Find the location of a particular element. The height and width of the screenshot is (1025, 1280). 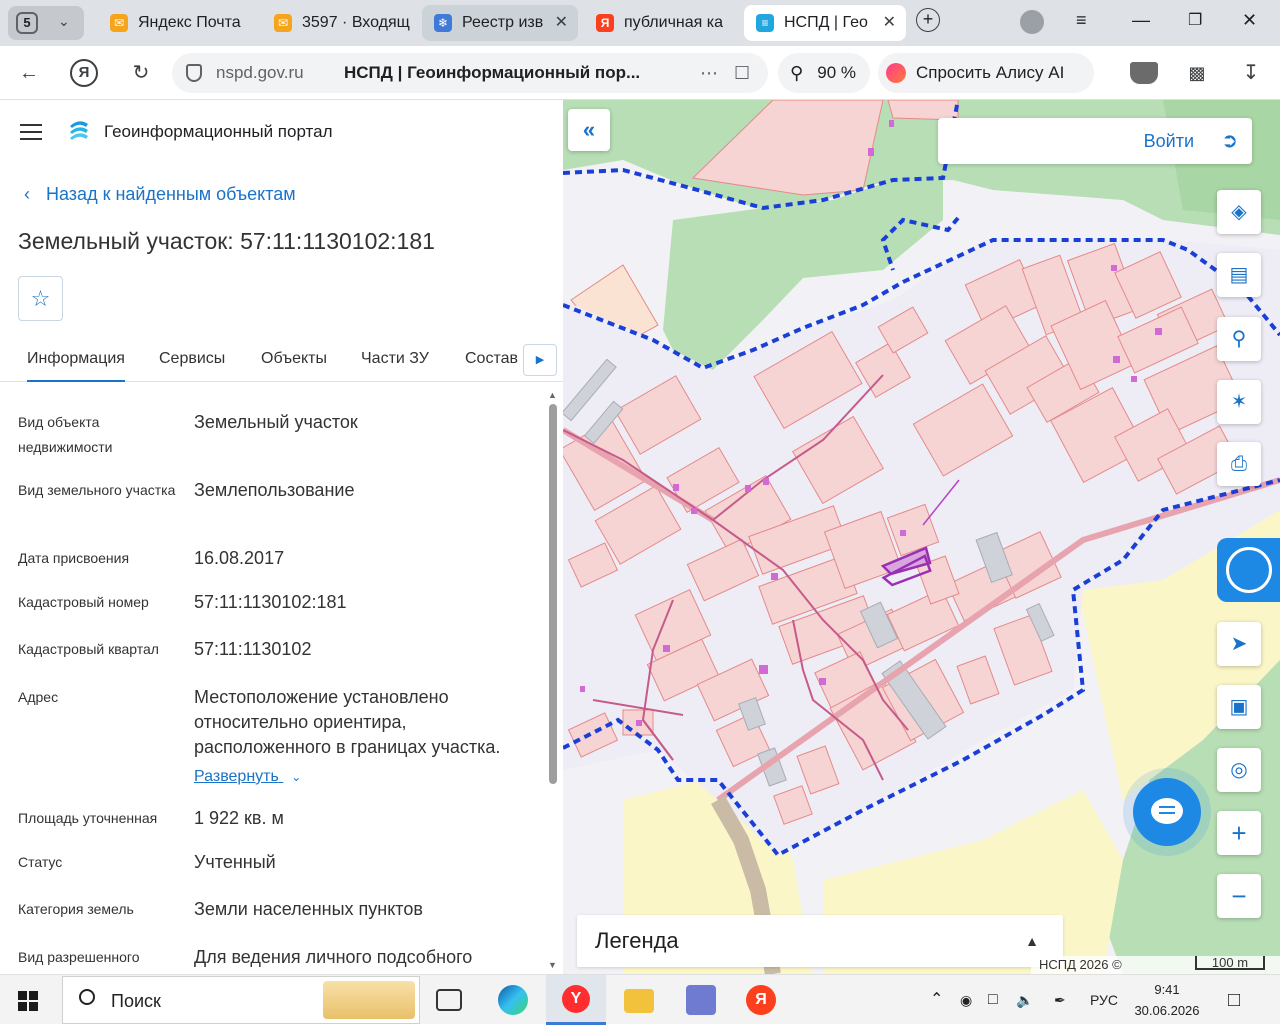

back-to-results-link: ‹ Назад к найденным объектам is located at coordinates (160, 194).